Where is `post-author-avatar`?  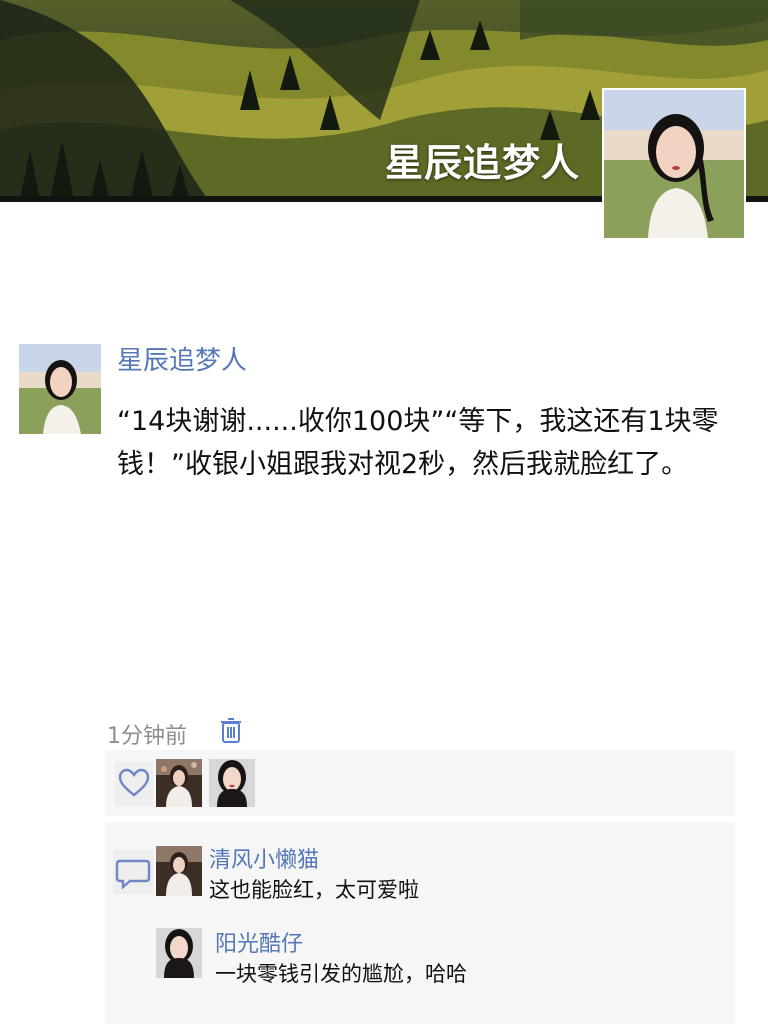
post-author-avatar is located at coordinates (60, 389).